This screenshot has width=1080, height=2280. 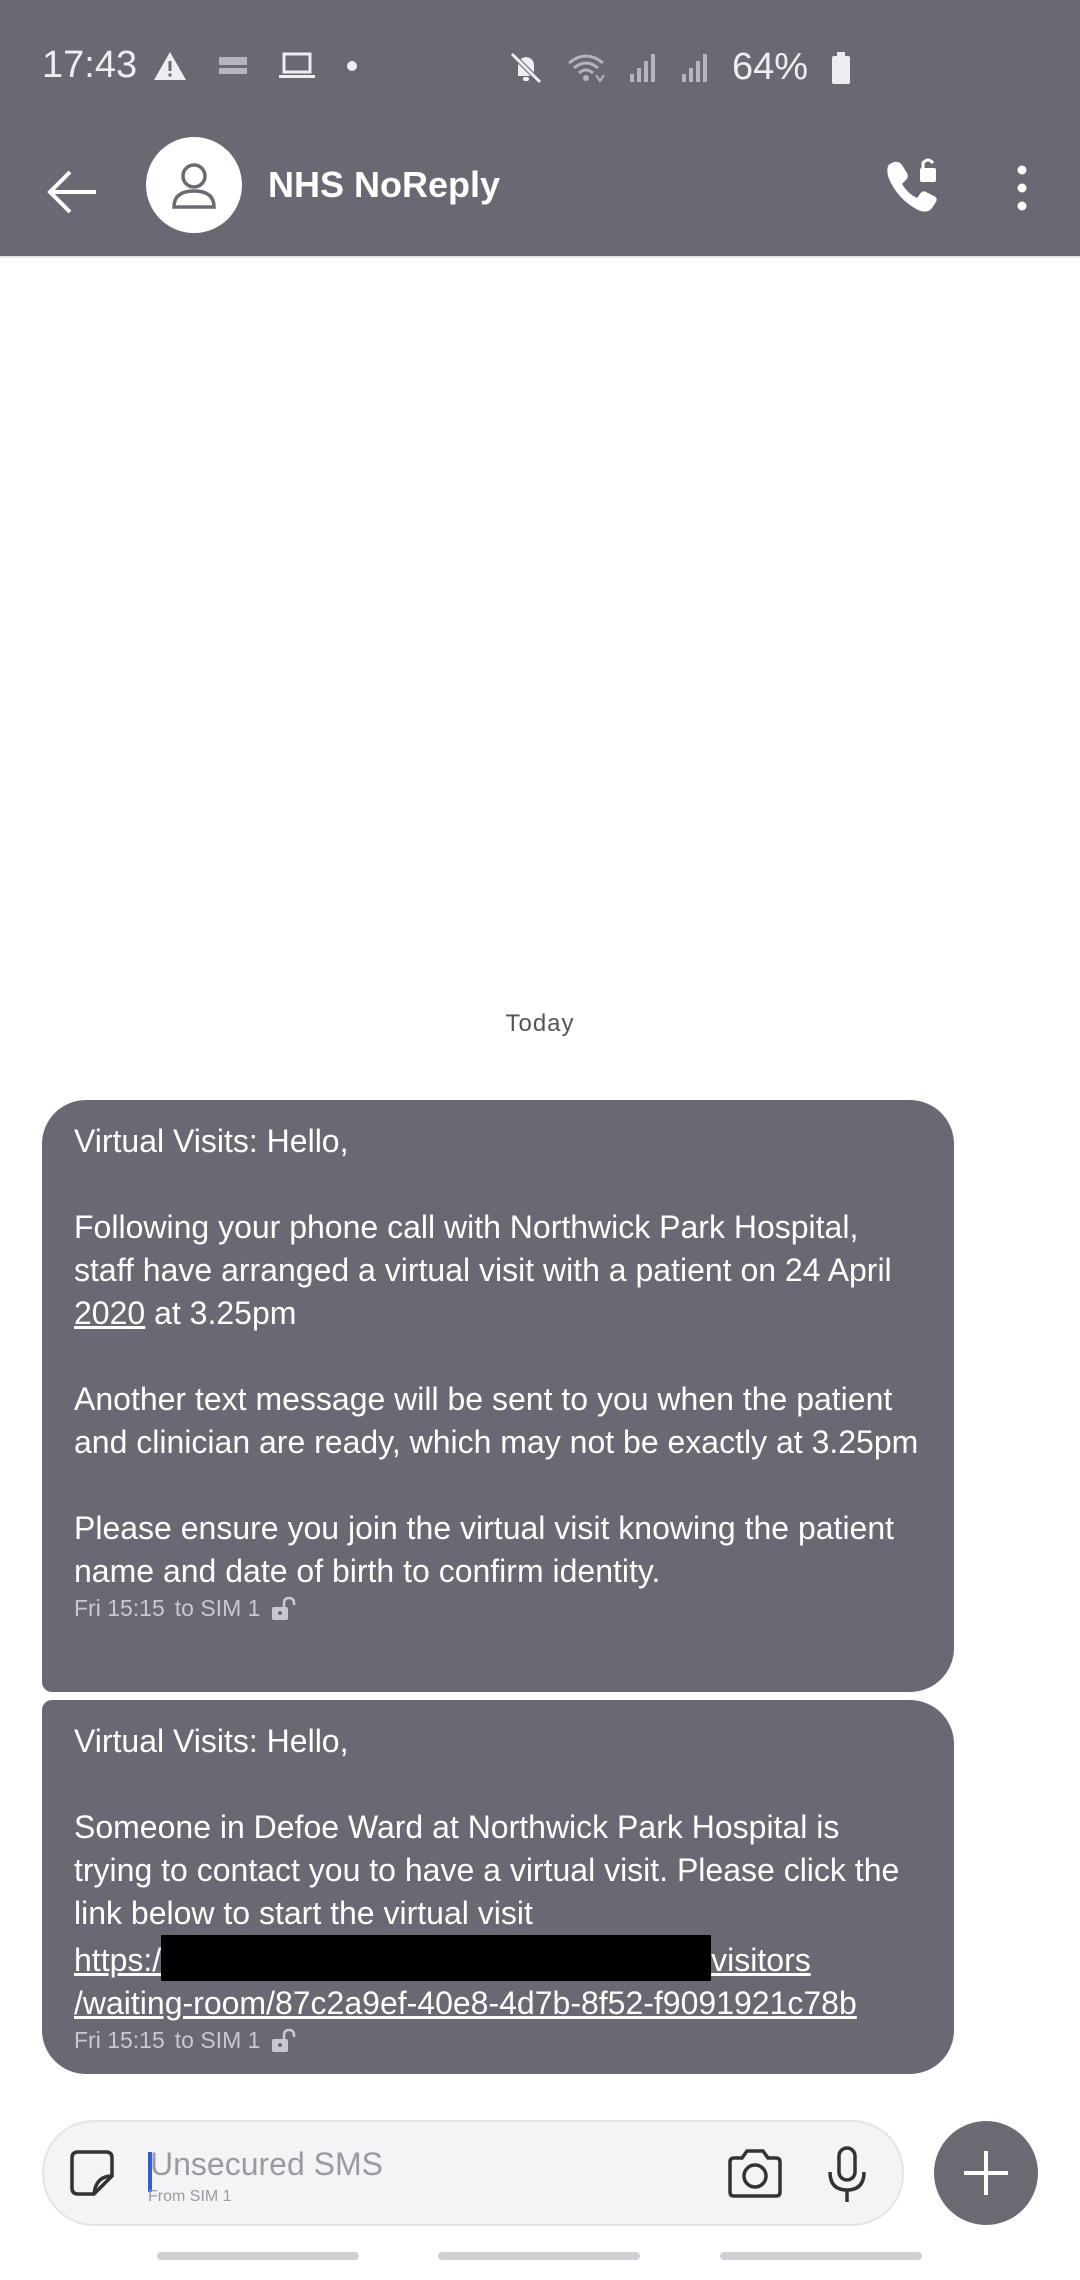 I want to click on dot-icon, so click(x=352, y=66).